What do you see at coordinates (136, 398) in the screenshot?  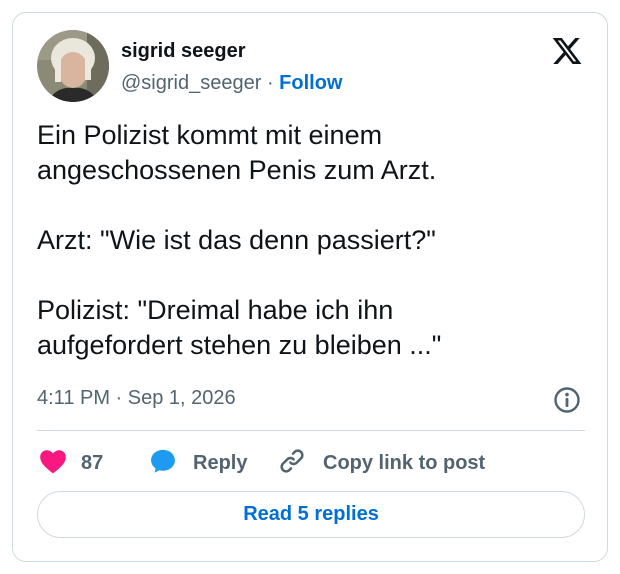 I see `timestamp: 4:11 PM · Sep 1, 2026` at bounding box center [136, 398].